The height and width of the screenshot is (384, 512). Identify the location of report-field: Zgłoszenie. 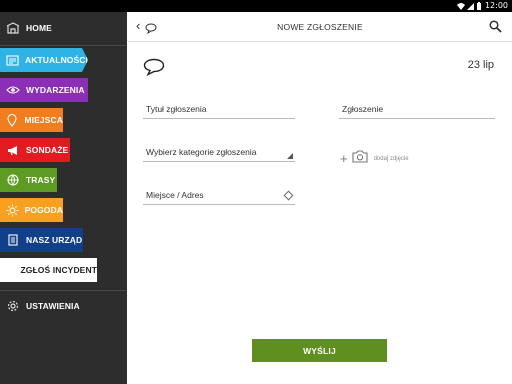
(417, 108).